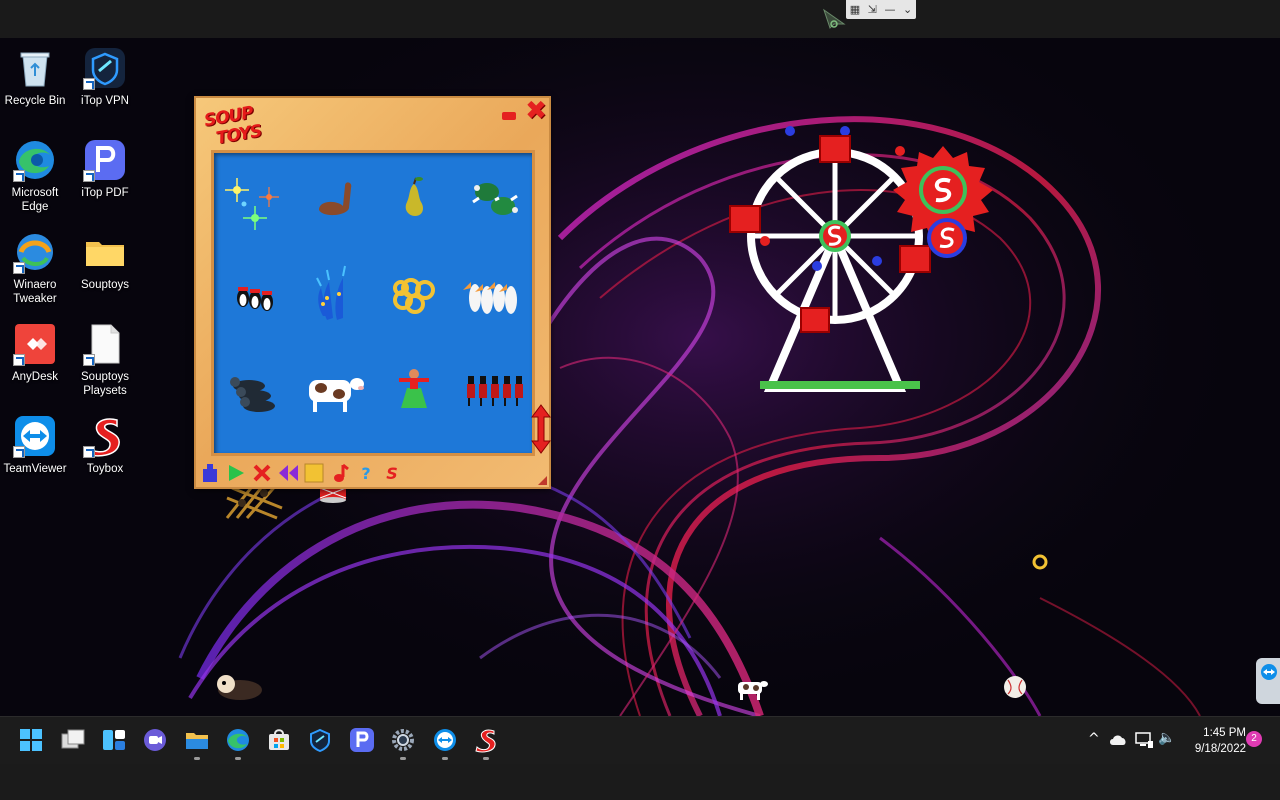 The width and height of the screenshot is (1280, 800). I want to click on widgets-button, so click(114, 740).